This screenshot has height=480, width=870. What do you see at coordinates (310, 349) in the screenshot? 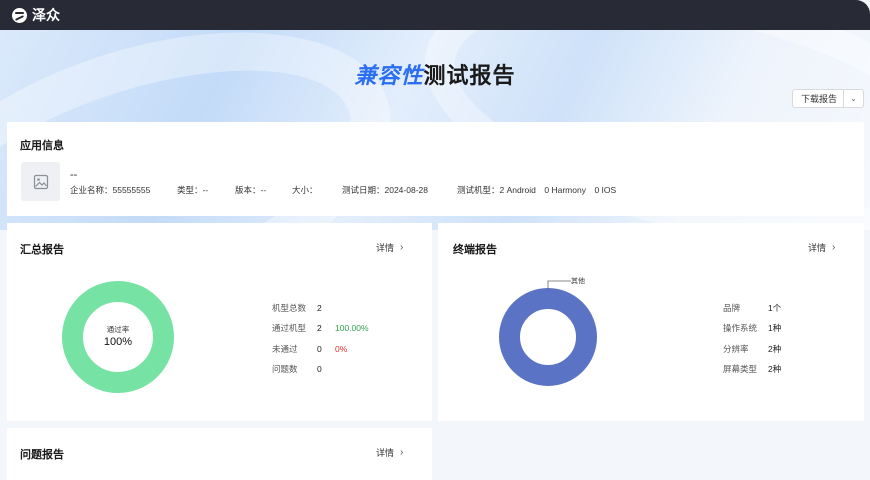
I see `stat-failed-devices: 未通过 0 0%` at bounding box center [310, 349].